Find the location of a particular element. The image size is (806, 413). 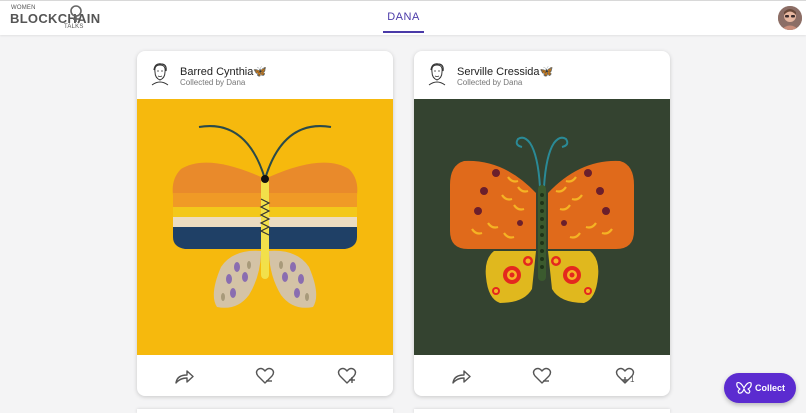

collect-button-label: Collect is located at coordinates (770, 388).